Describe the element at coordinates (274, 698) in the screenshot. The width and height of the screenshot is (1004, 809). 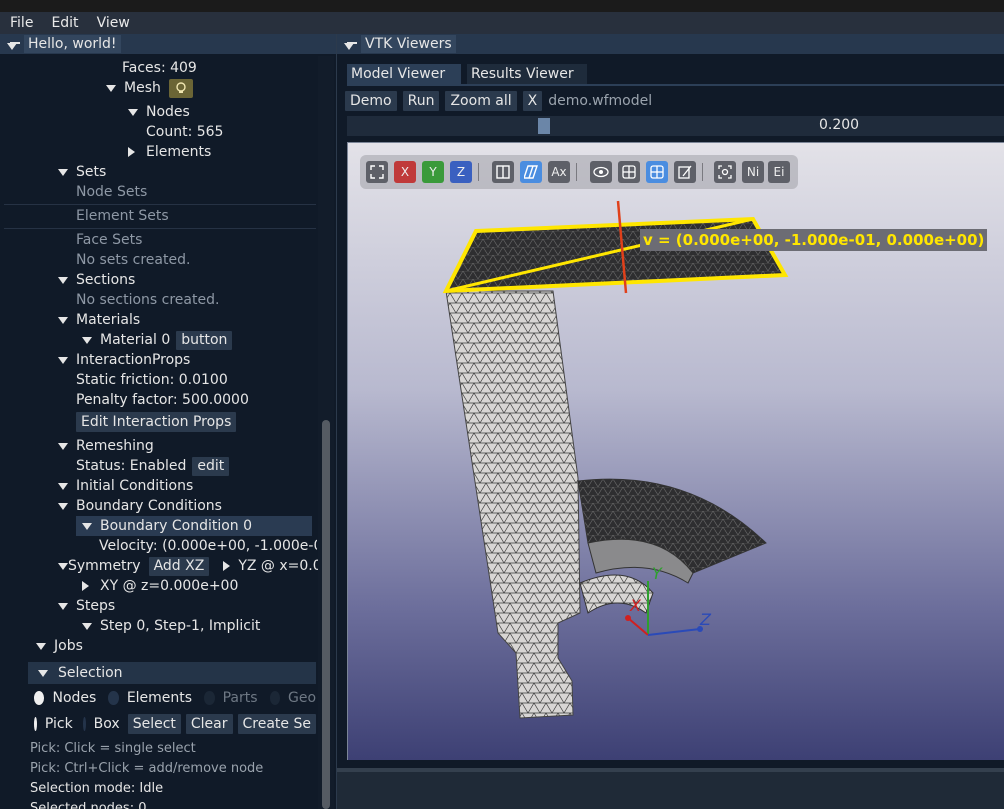
I see `radio-geo` at that location.